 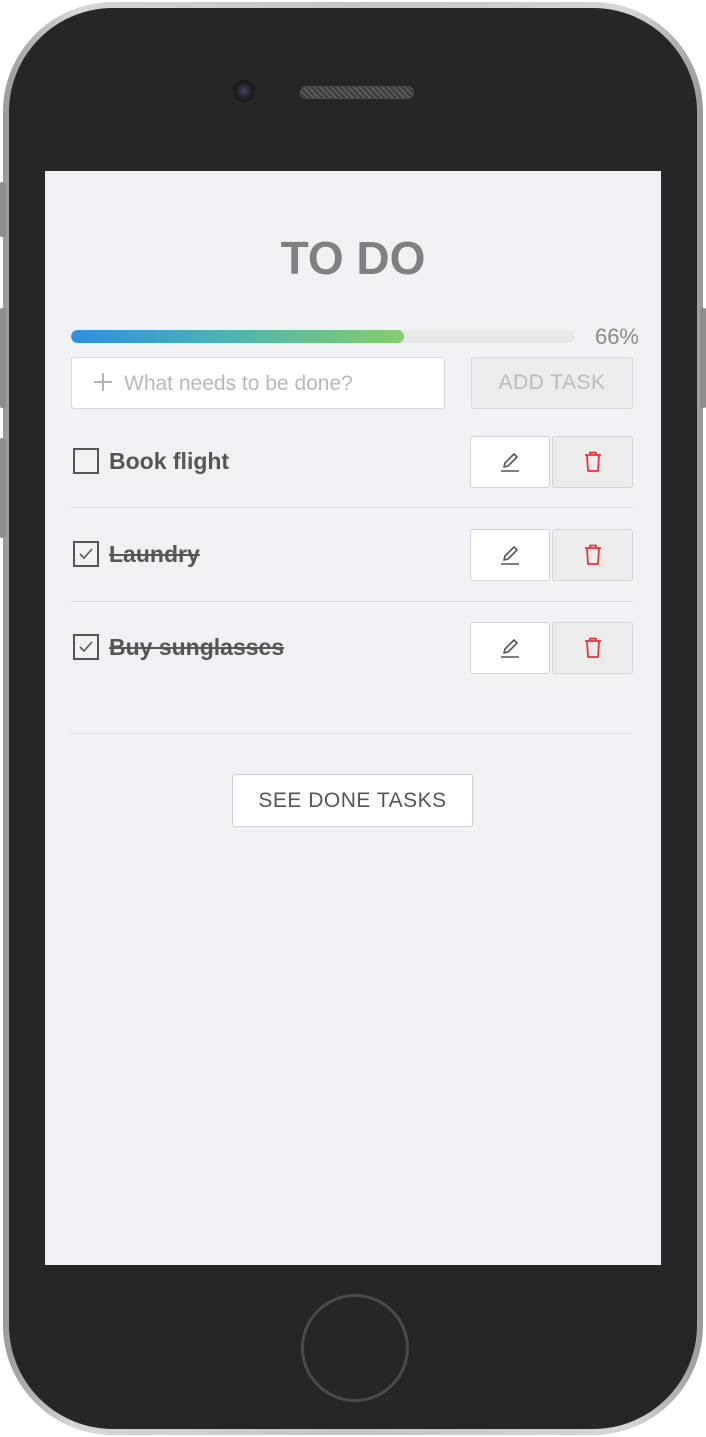 What do you see at coordinates (616, 336) in the screenshot?
I see `progress-percent: 66%` at bounding box center [616, 336].